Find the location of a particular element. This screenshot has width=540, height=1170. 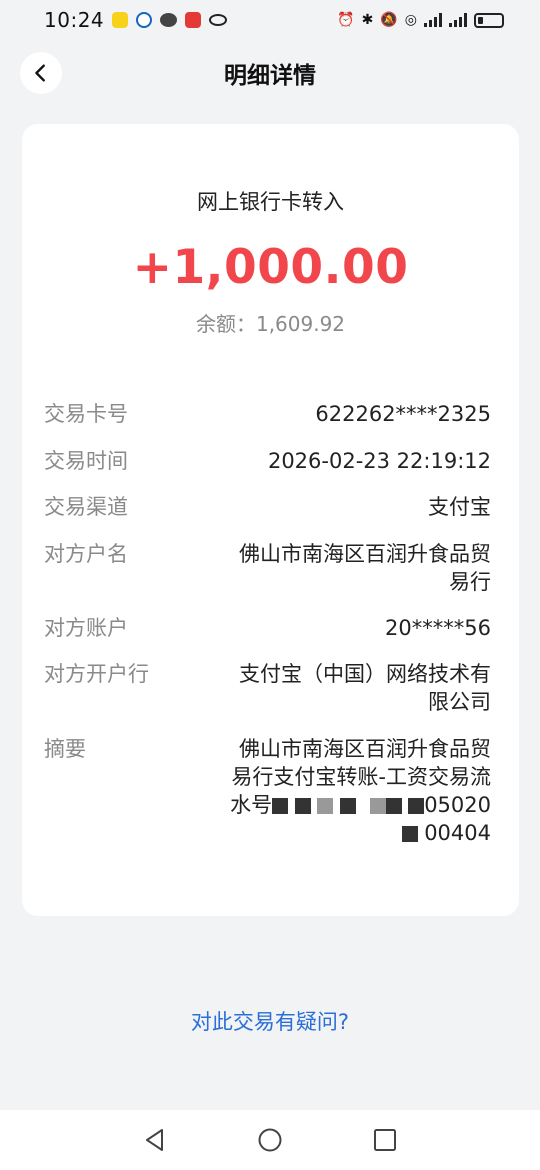

system-nav-bar is located at coordinates (270, 1140).